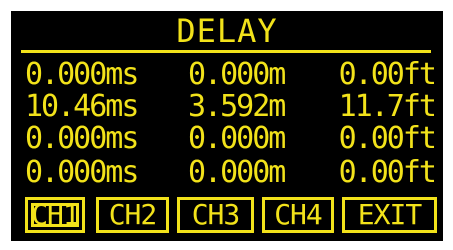 This screenshot has height=250, width=453. What do you see at coordinates (387, 106) in the screenshot?
I see `delay-feet-value: 11.7ft` at bounding box center [387, 106].